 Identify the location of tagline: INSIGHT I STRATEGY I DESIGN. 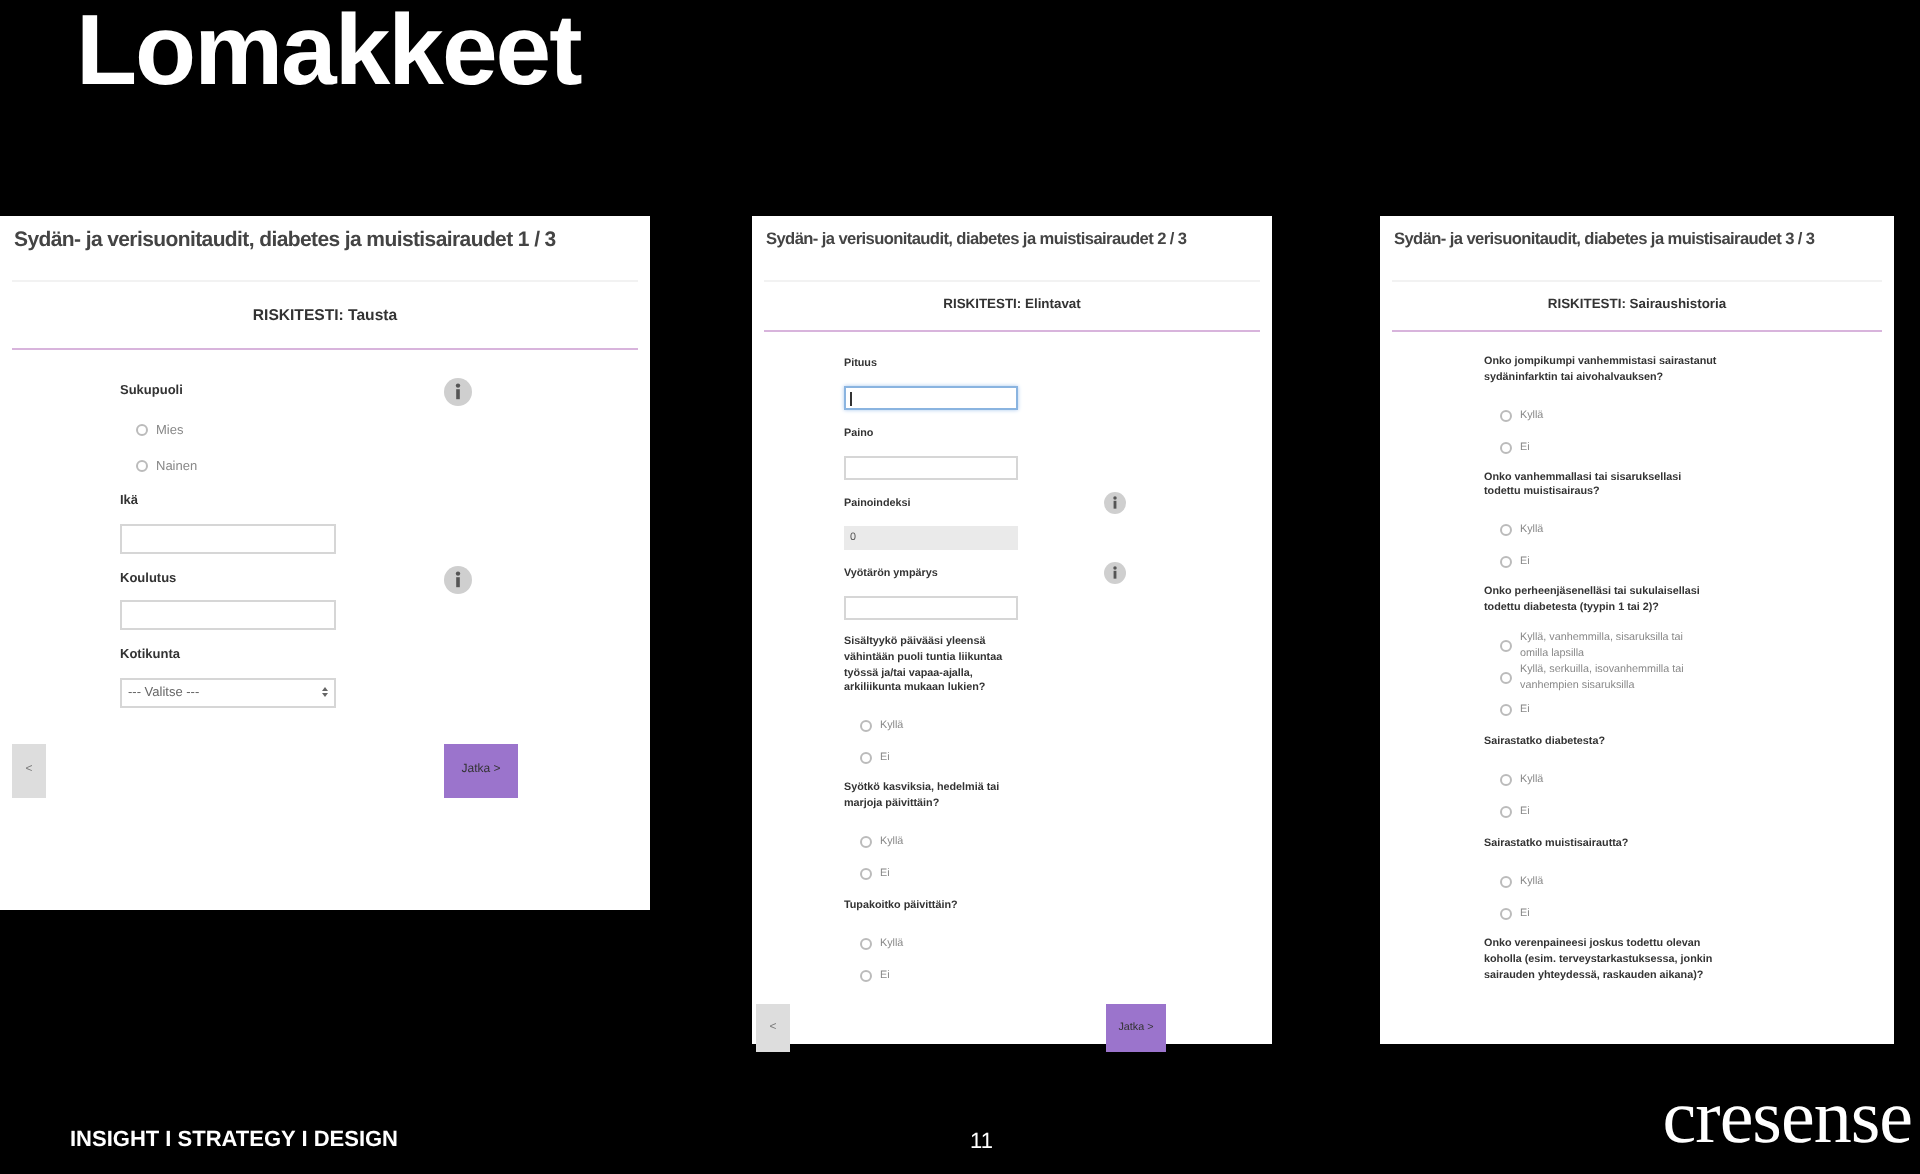
(234, 1140).